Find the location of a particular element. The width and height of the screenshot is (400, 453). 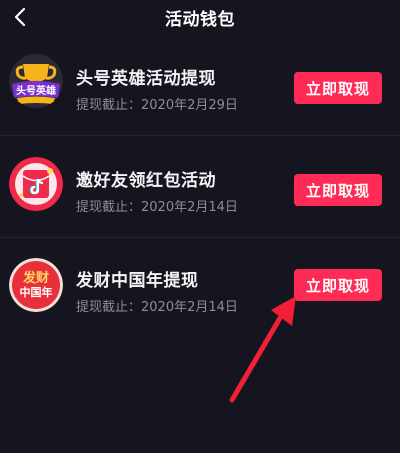

activity-deadline: 提现截止：2020年2月29日 is located at coordinates (157, 105).